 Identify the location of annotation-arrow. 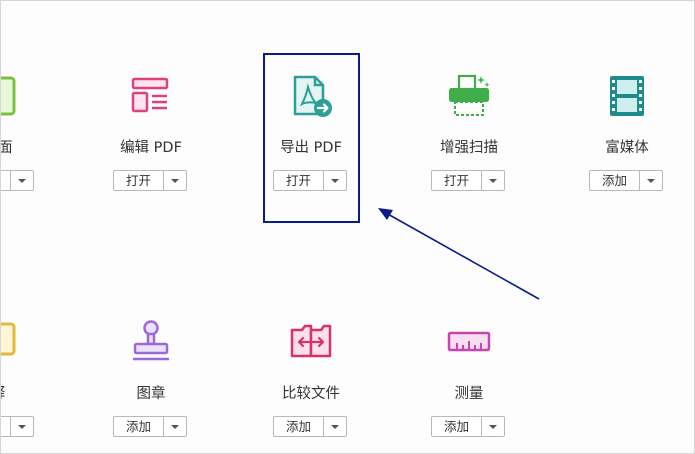
(459, 254).